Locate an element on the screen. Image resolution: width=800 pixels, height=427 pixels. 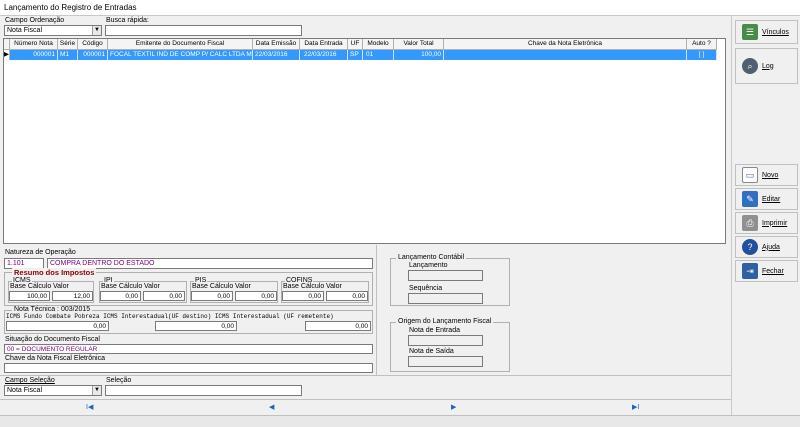
campo-ordenacao-select: Nota Fiscal ▼ is located at coordinates (53, 30).